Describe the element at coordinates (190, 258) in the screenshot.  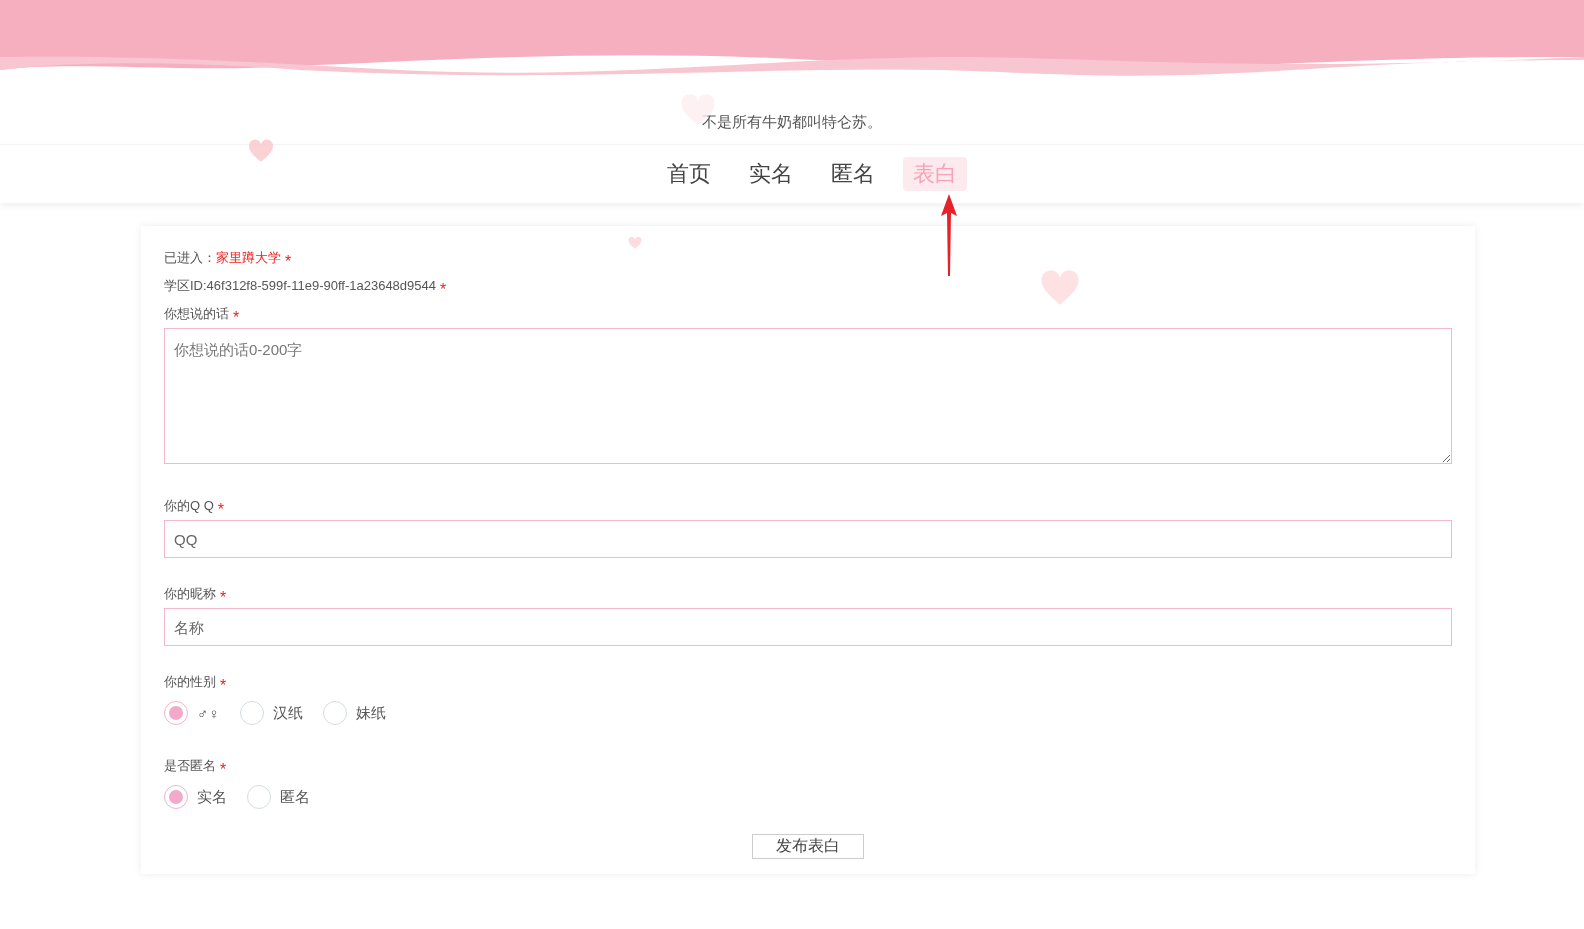
I see `entered-label: 已进入：` at that location.